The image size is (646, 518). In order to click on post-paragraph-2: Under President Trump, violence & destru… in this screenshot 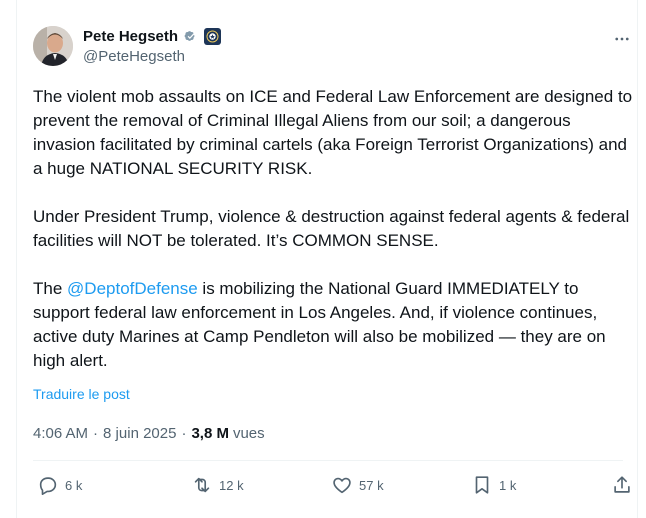, I will do `click(334, 229)`.